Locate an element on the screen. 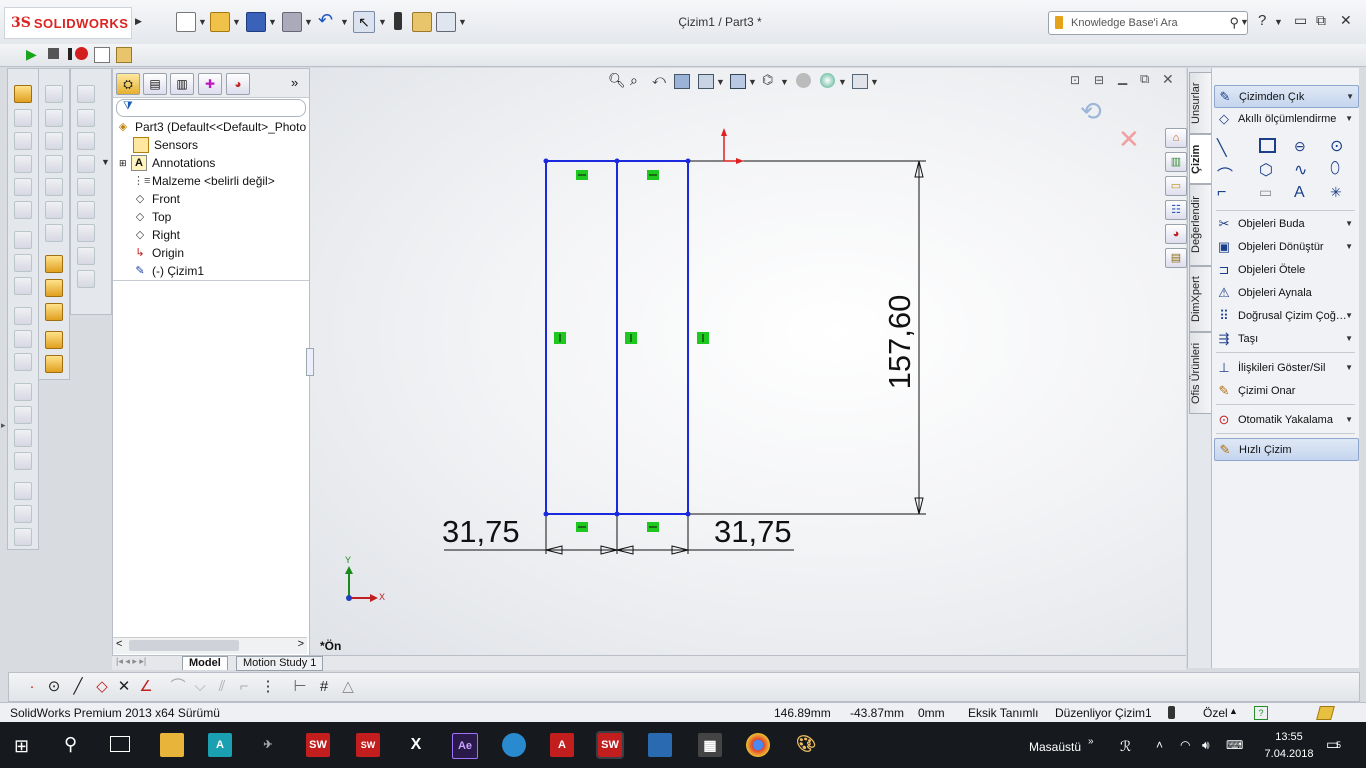 This screenshot has width=1366, height=768. tag-icon is located at coordinates (1325, 713).